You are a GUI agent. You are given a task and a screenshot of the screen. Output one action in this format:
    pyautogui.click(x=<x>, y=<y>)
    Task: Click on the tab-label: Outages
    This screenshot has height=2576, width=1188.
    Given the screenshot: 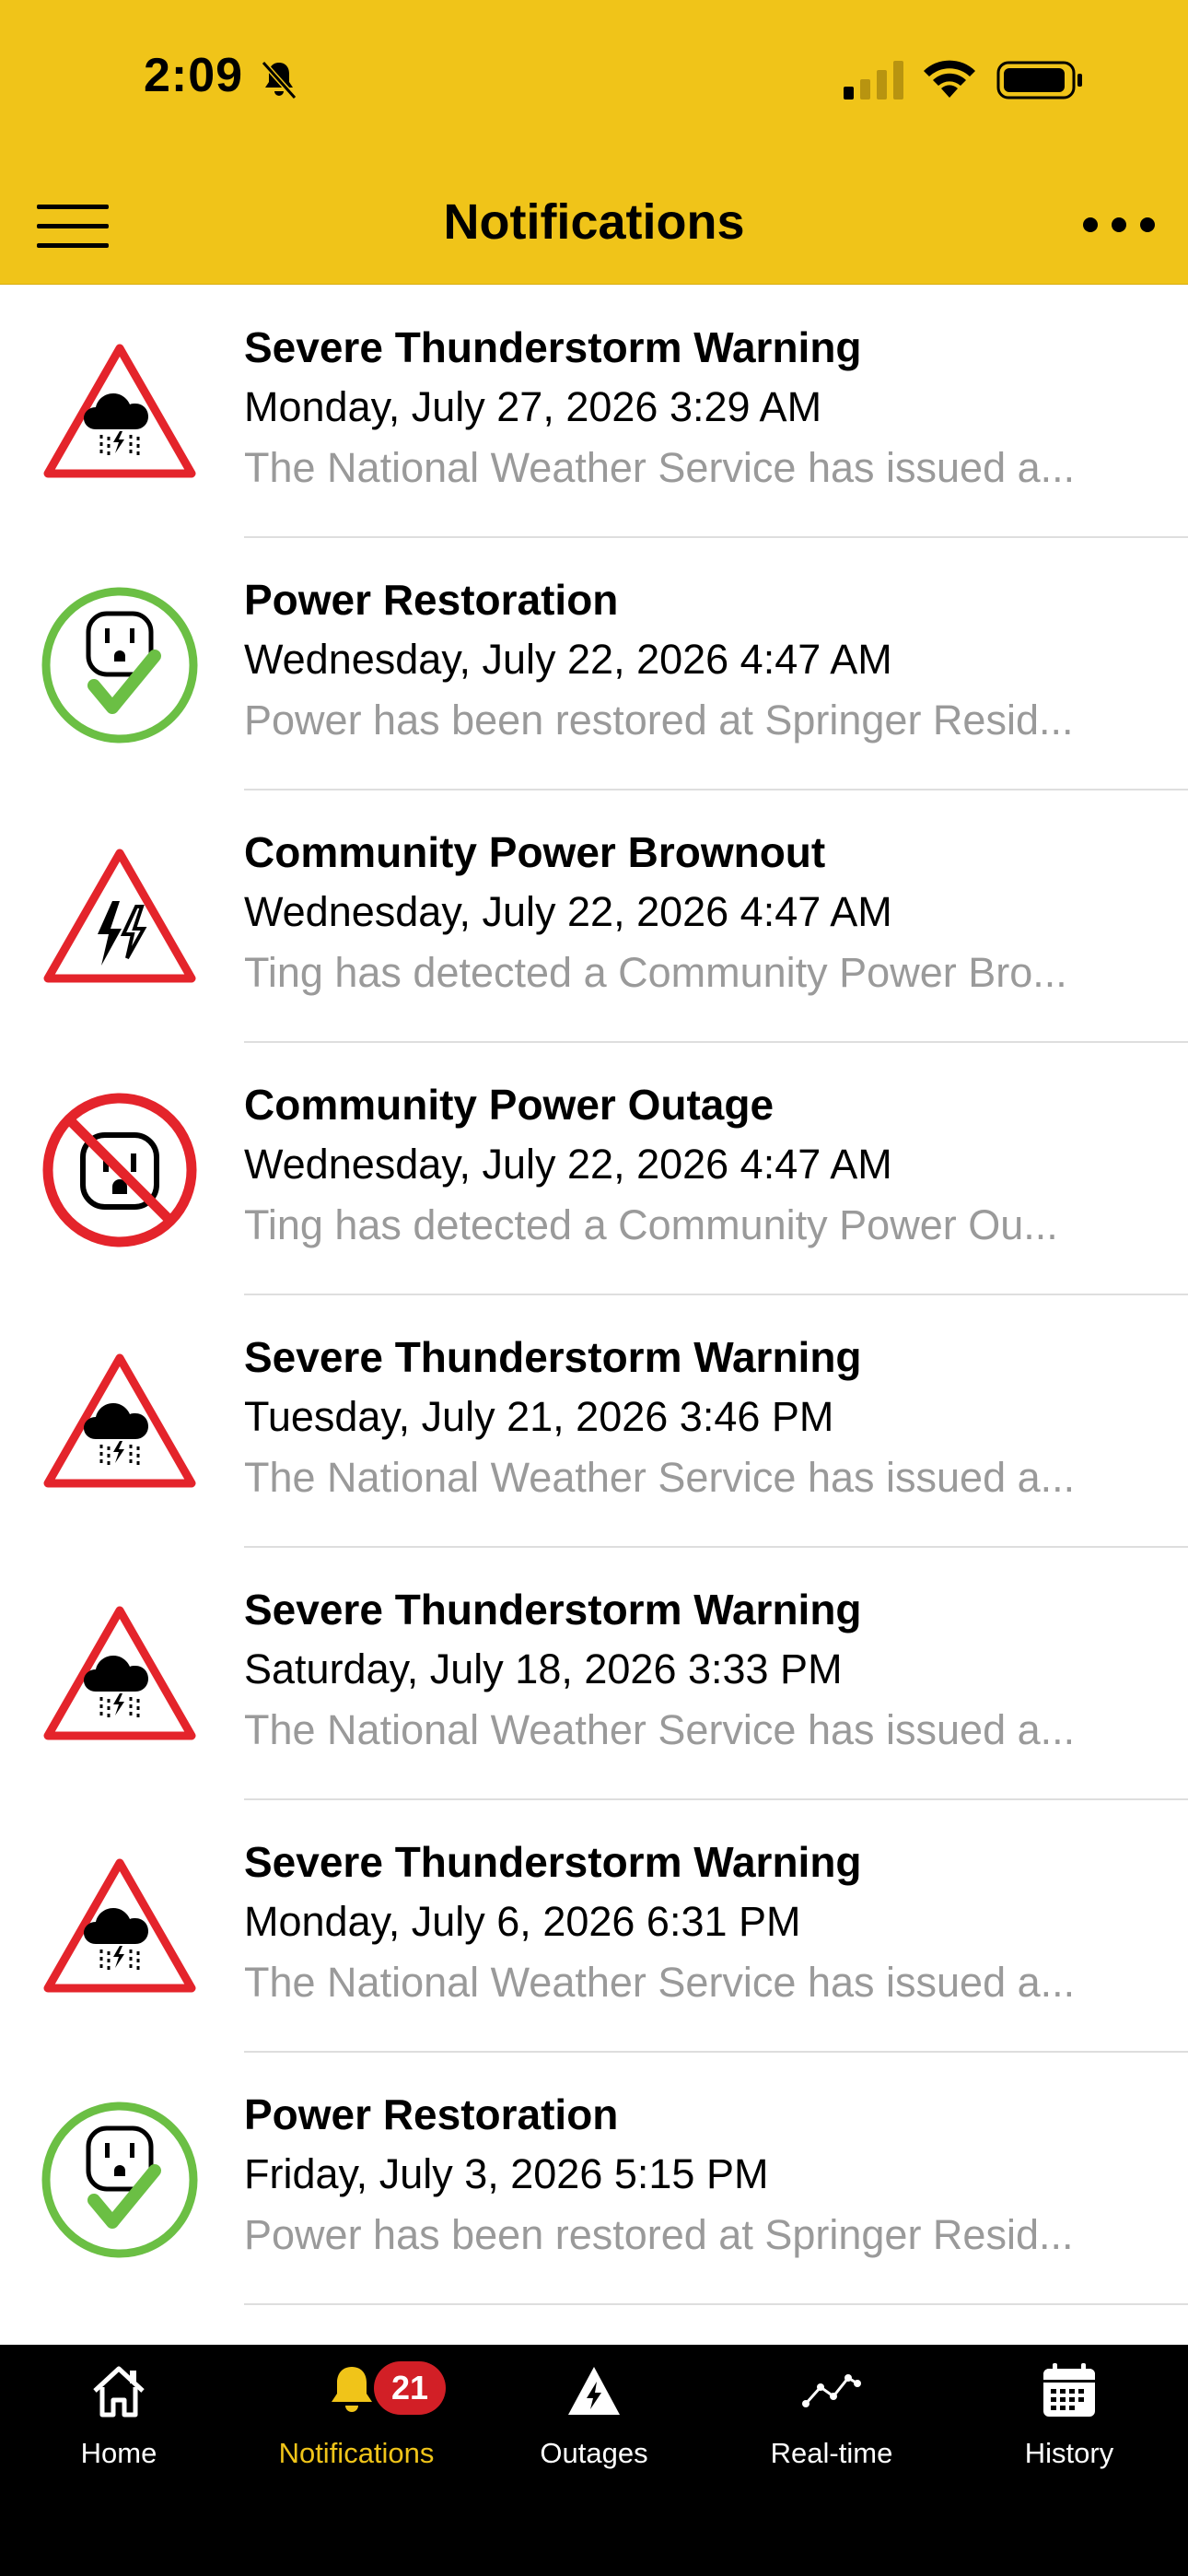 What is the action you would take?
    pyautogui.click(x=594, y=2453)
    